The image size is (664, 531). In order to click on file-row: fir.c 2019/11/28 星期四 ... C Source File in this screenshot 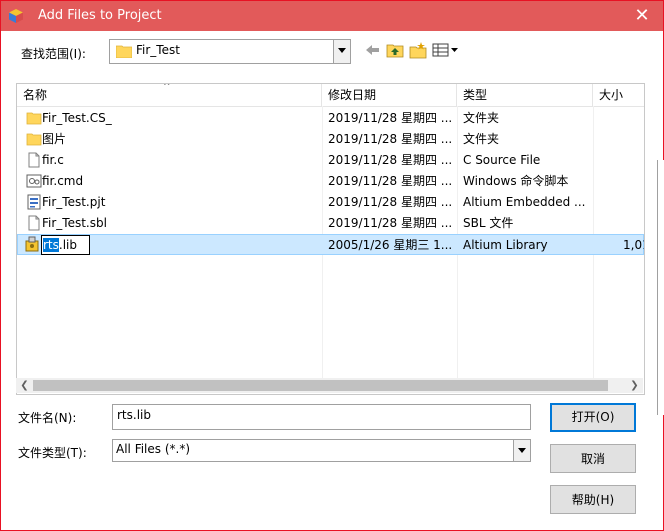, I will do `click(330, 160)`.